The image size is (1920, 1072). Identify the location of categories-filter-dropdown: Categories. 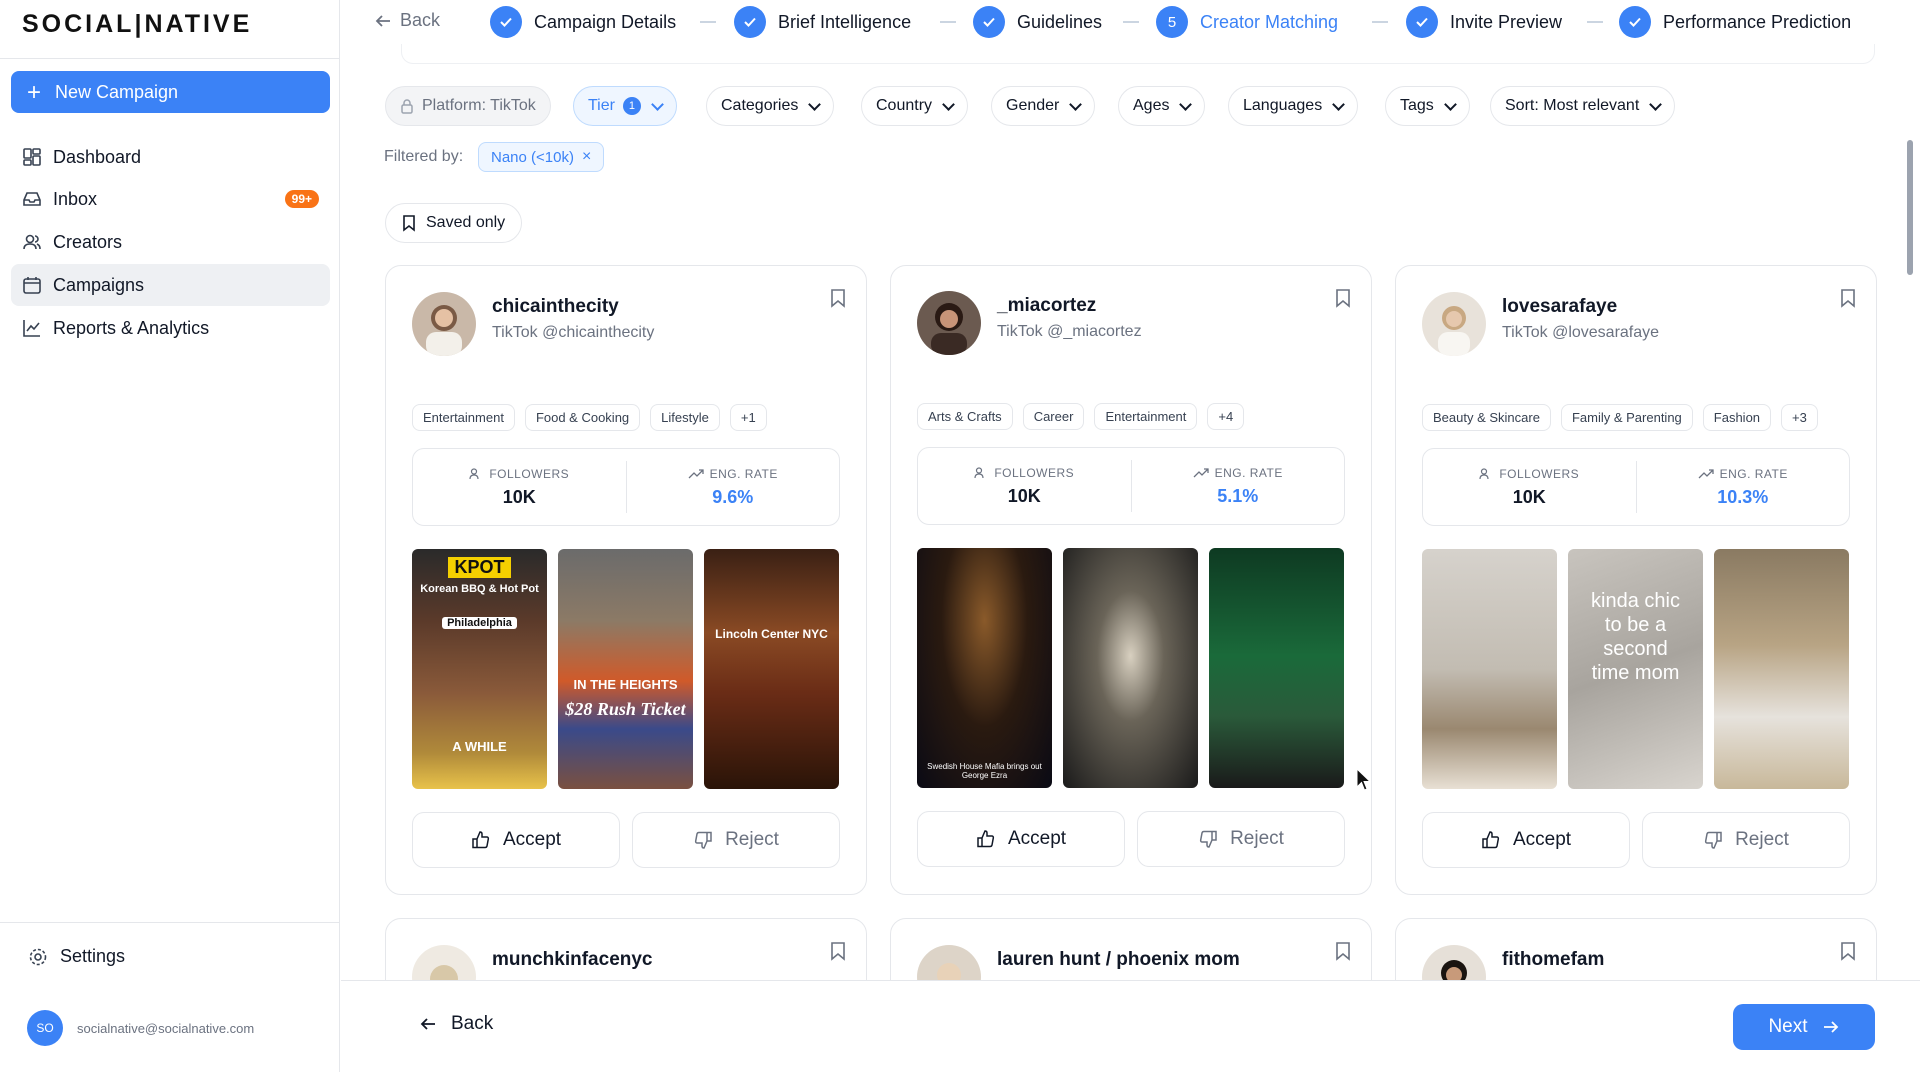
(770, 106).